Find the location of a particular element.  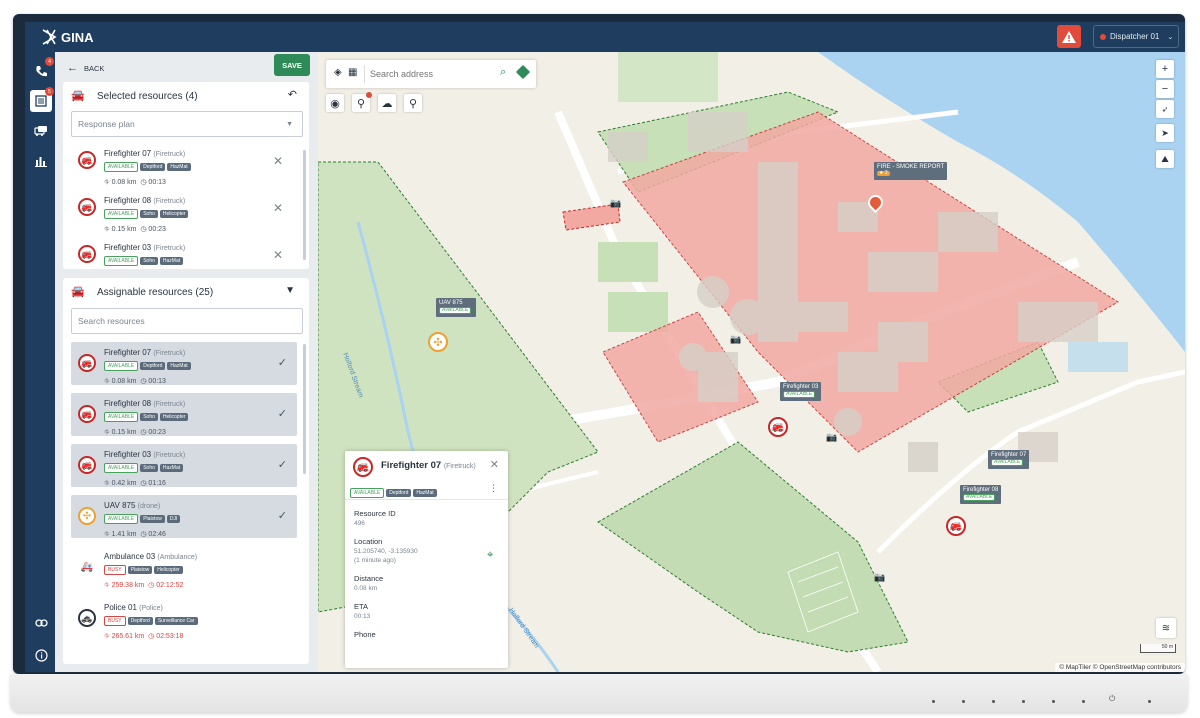

alert-button is located at coordinates (1069, 36).